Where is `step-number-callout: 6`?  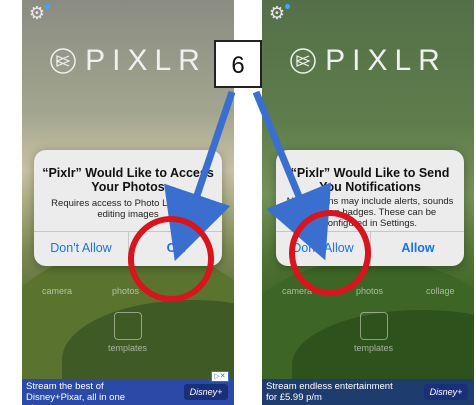
step-number-callout: 6 is located at coordinates (238, 64).